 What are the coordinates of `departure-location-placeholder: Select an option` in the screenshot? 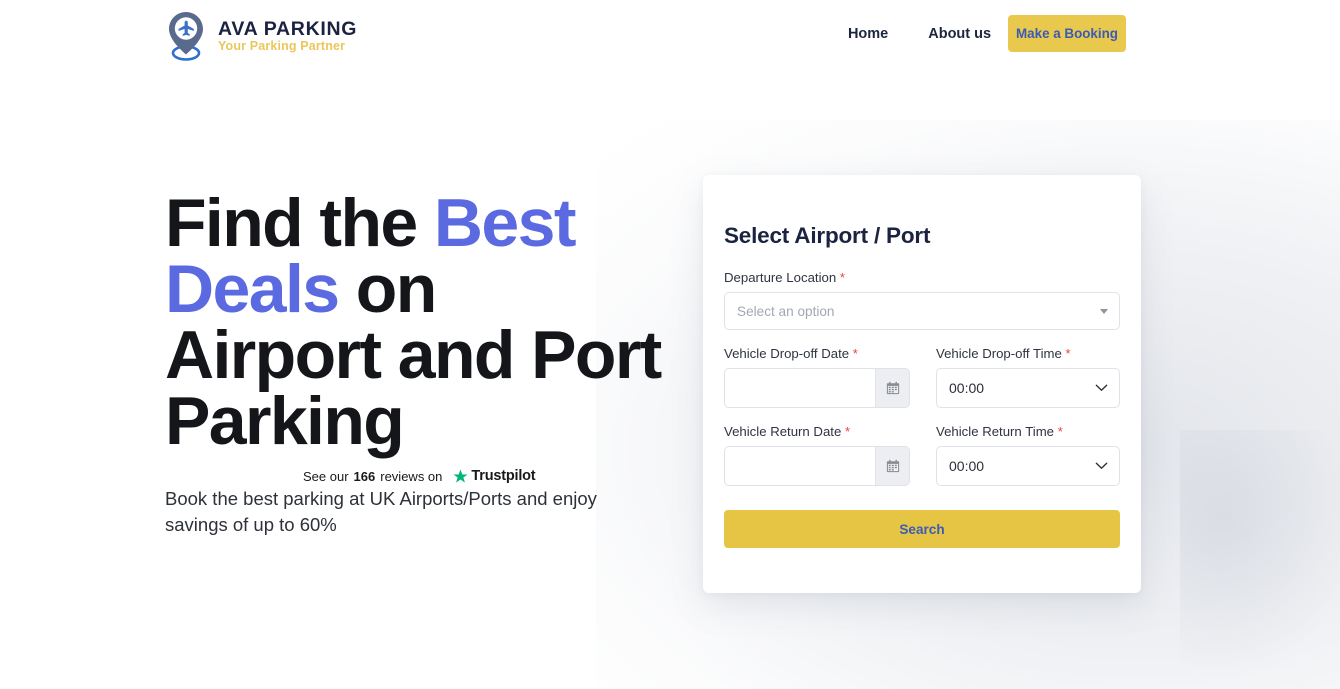 It's located at (786, 311).